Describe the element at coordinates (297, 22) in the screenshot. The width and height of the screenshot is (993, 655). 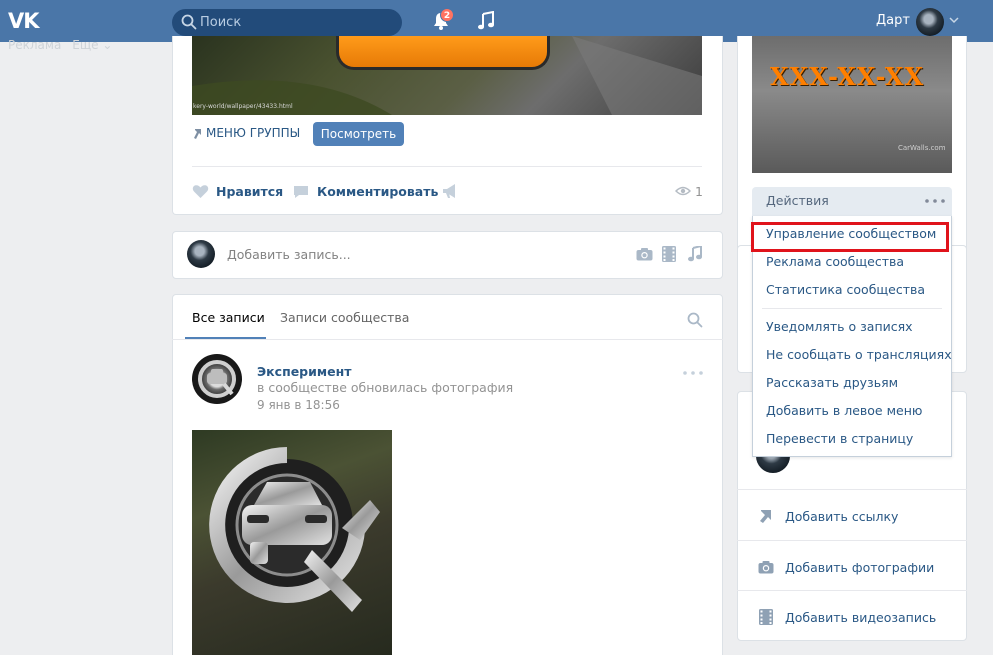
I see `search-input` at that location.